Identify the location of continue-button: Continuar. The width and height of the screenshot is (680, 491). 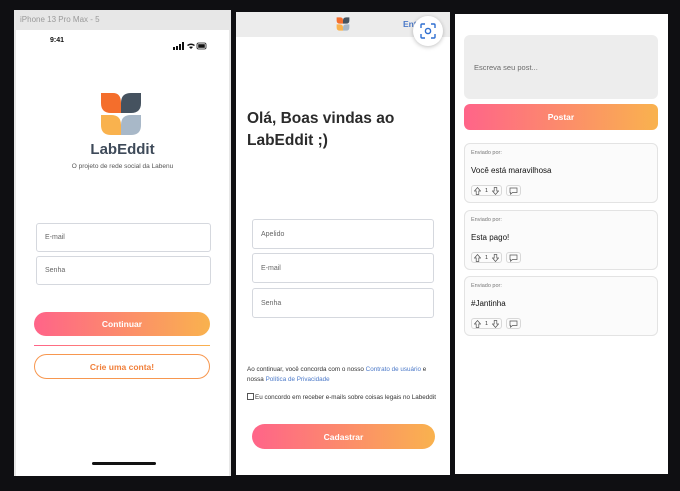
(122, 324).